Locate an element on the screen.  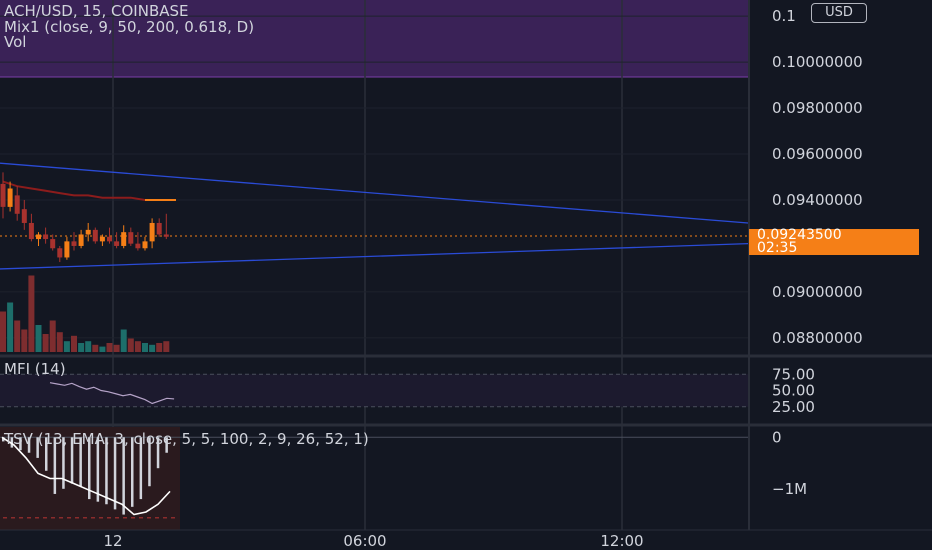
moving-average-line is located at coordinates (74, 190).